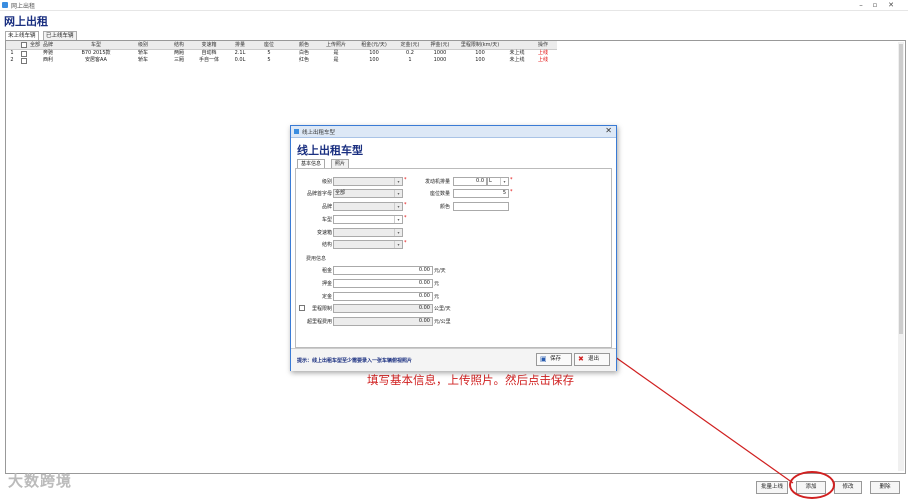  Describe the element at coordinates (437, 284) in the screenshot. I see `deposit-unit: 元` at that location.